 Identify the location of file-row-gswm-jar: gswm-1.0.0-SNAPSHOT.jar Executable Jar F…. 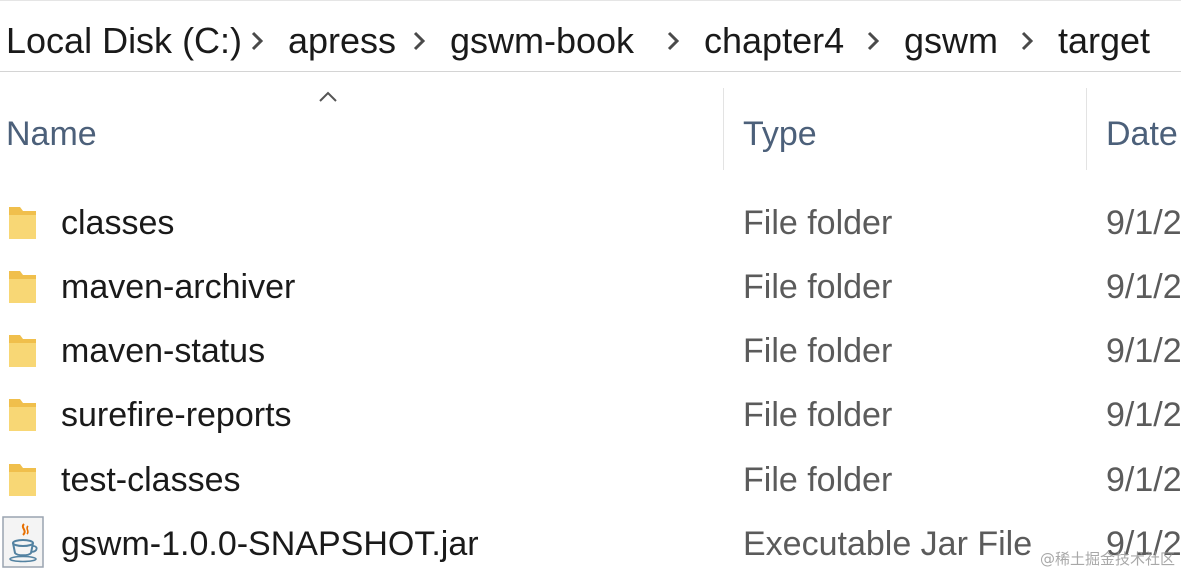
(590, 543).